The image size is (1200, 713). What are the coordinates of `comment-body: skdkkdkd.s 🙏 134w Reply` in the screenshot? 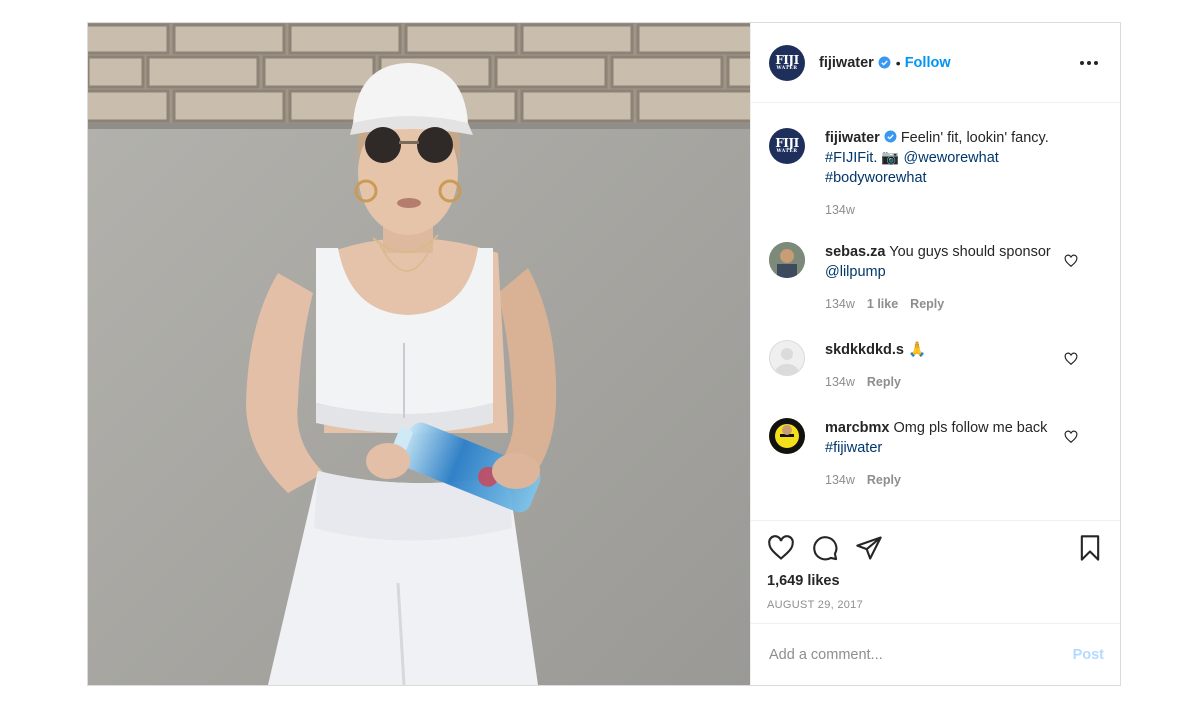 It's located at (963, 379).